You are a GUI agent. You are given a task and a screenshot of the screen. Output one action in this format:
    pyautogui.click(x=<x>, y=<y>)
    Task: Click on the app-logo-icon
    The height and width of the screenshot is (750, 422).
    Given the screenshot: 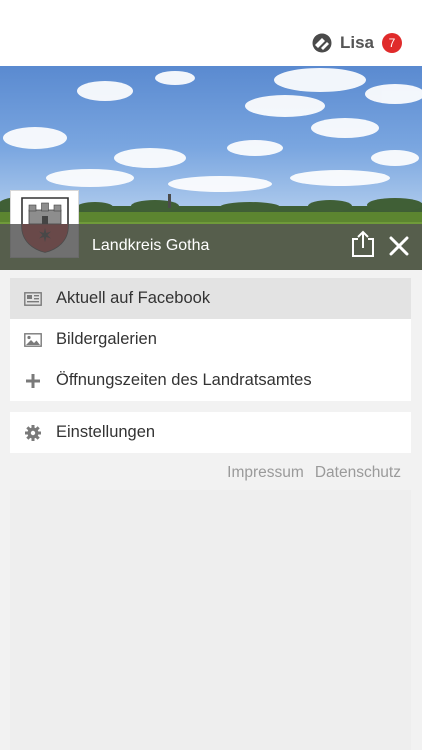 What is the action you would take?
    pyautogui.click(x=322, y=43)
    